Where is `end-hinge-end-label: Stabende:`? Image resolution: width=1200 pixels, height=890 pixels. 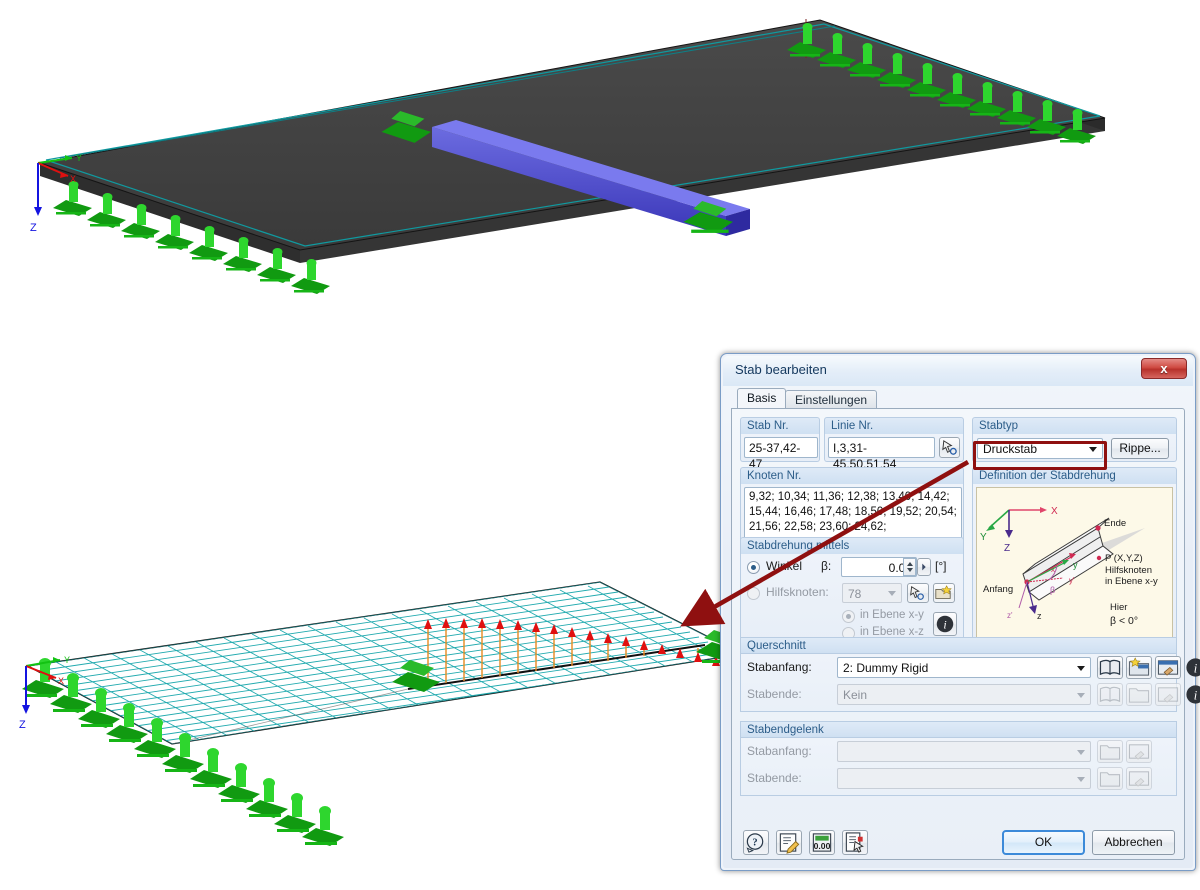
end-hinge-end-label: Stabende: is located at coordinates (774, 778).